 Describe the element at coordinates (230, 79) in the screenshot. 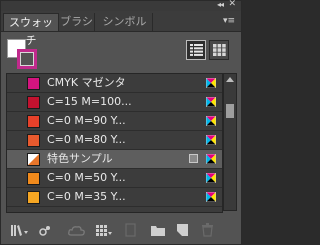

I see `scroll-up-arrow-icon` at that location.